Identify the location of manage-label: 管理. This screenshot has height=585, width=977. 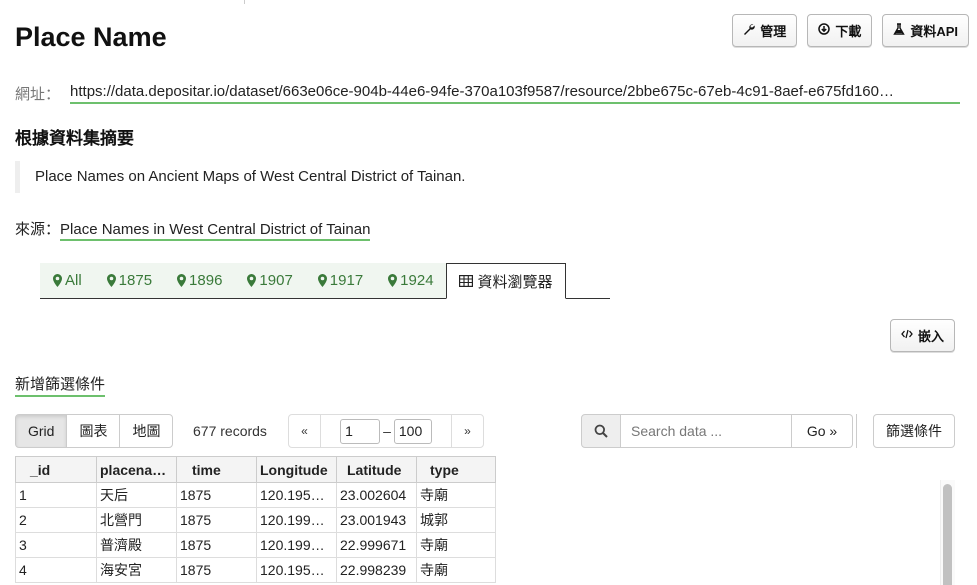
(773, 31).